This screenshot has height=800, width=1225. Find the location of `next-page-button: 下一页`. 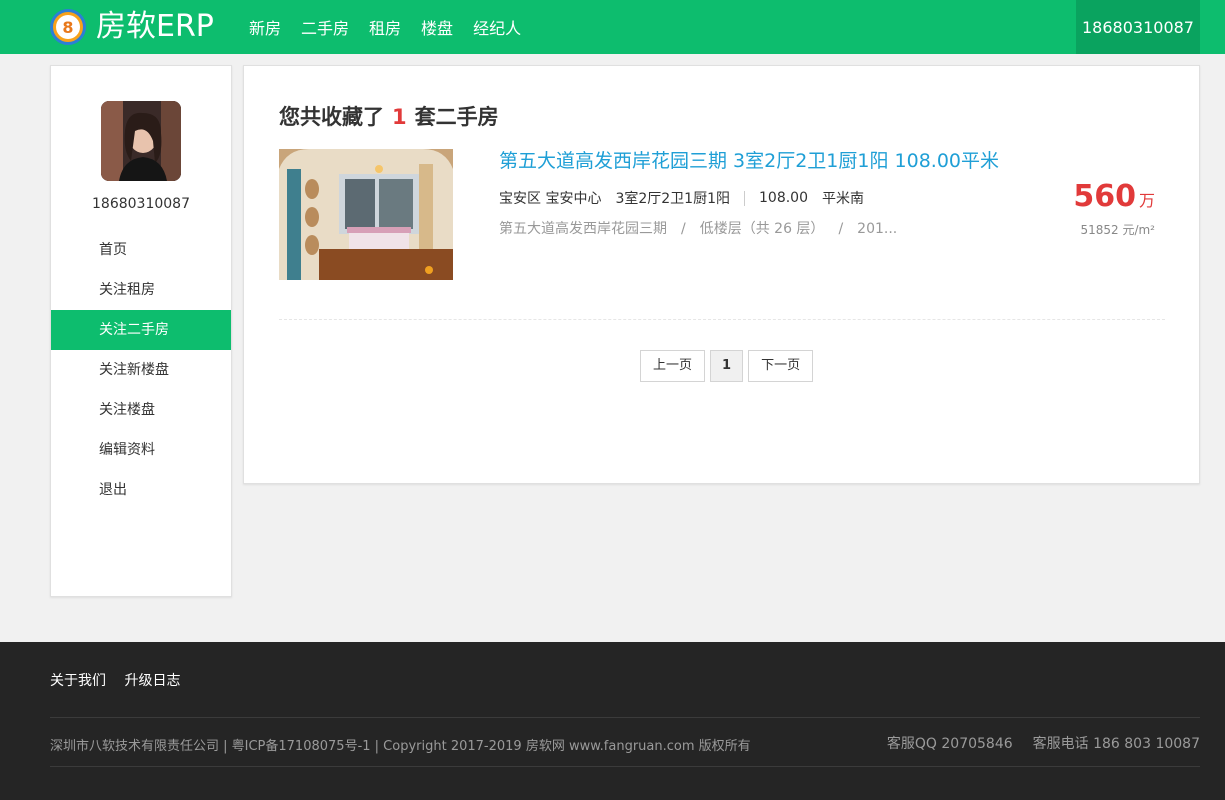

next-page-button: 下一页 is located at coordinates (781, 366).